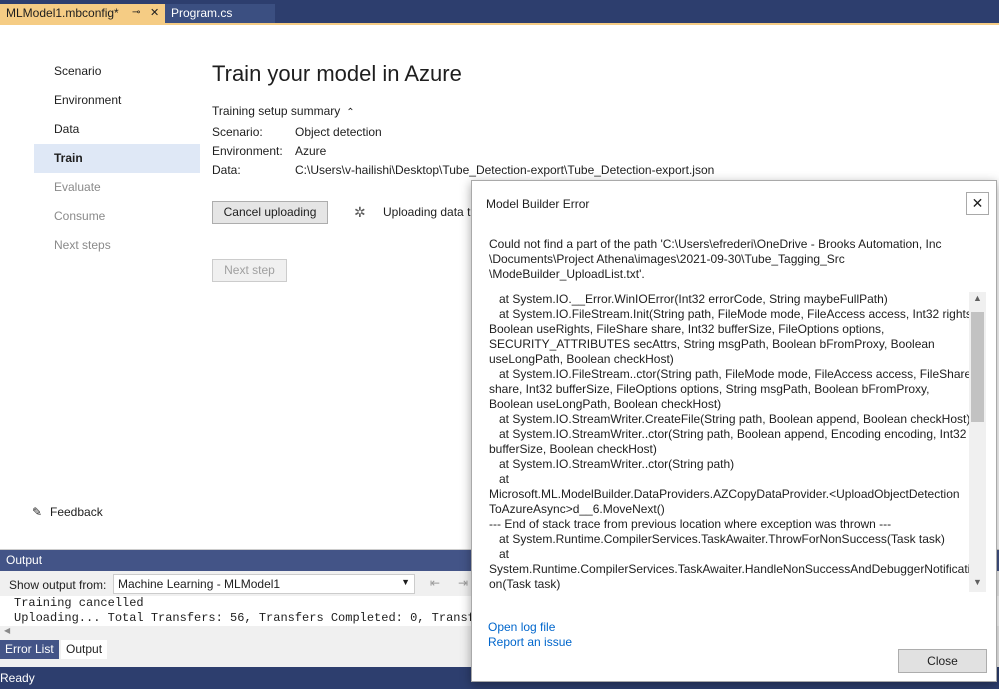 Image resolution: width=999 pixels, height=689 pixels. Describe the element at coordinates (977, 442) in the screenshot. I see `vertical-scrollbar: ▲ ▼` at that location.